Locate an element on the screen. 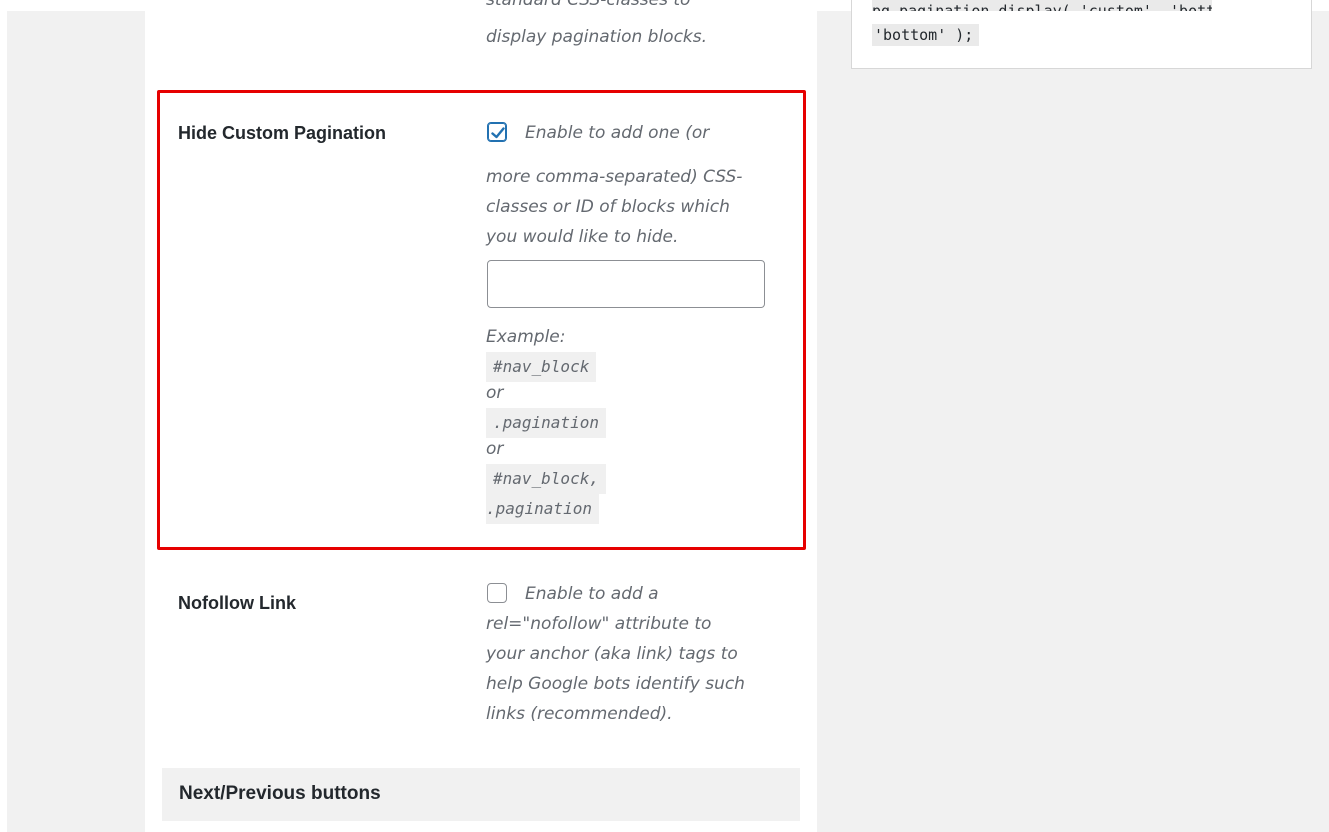 Image resolution: width=1329 pixels, height=832 pixels. previous-desc-line-1: standard CSS-classes to is located at coordinates (588, 5).